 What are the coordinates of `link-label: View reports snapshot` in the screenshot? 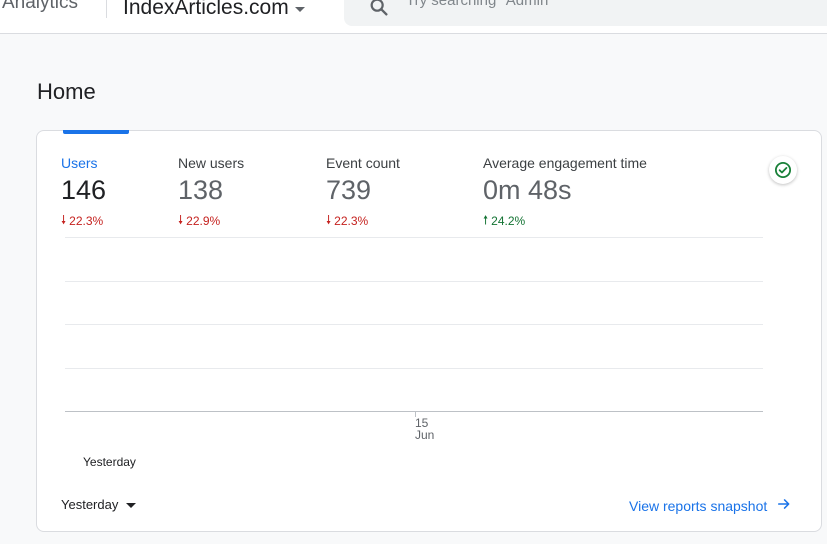 It's located at (698, 505).